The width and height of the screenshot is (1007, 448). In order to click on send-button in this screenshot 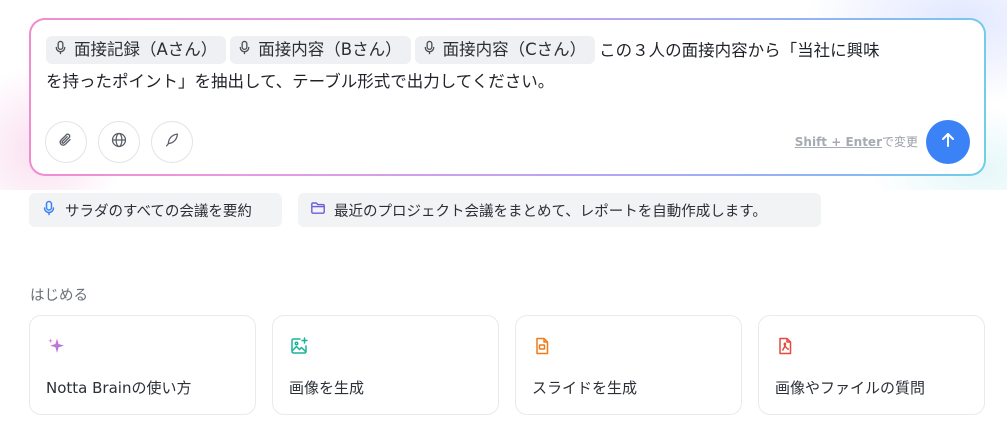, I will do `click(948, 142)`.